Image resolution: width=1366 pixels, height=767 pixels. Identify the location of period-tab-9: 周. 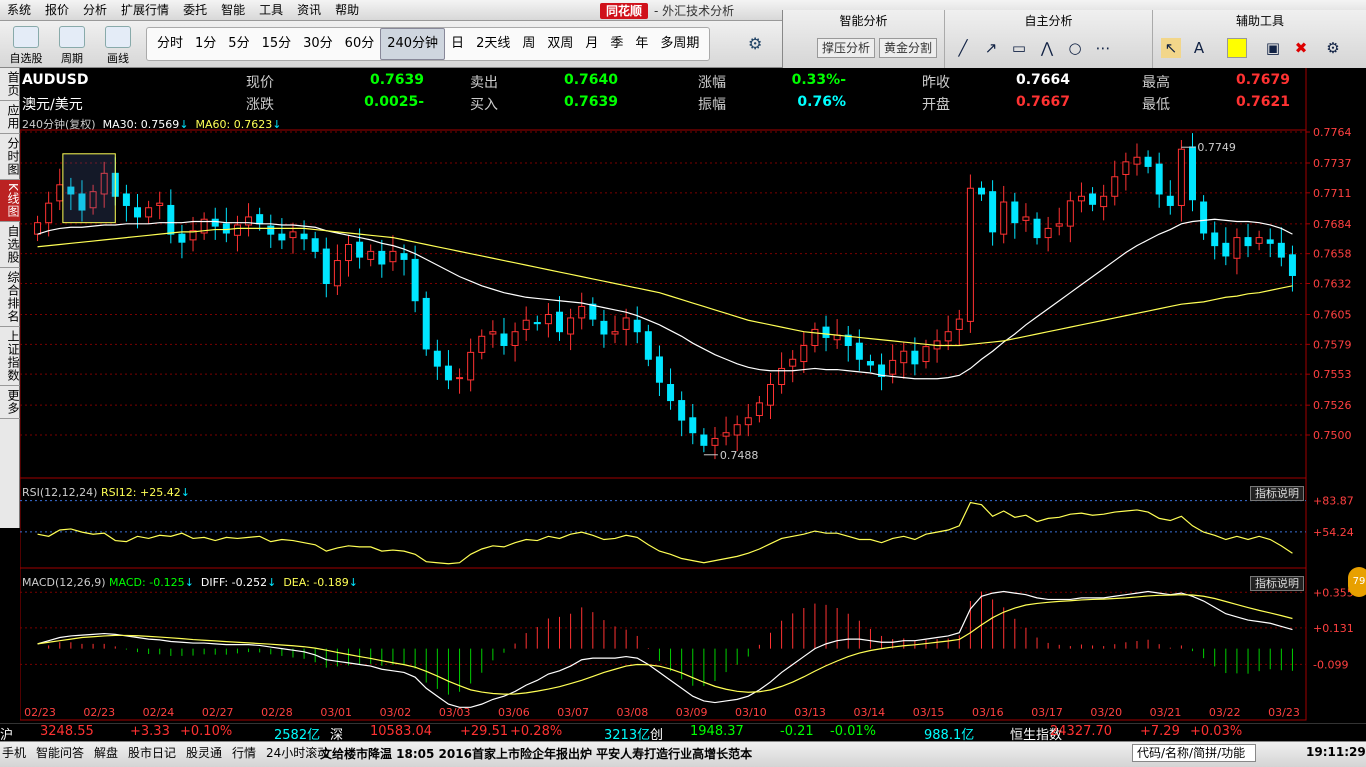
(528, 44).